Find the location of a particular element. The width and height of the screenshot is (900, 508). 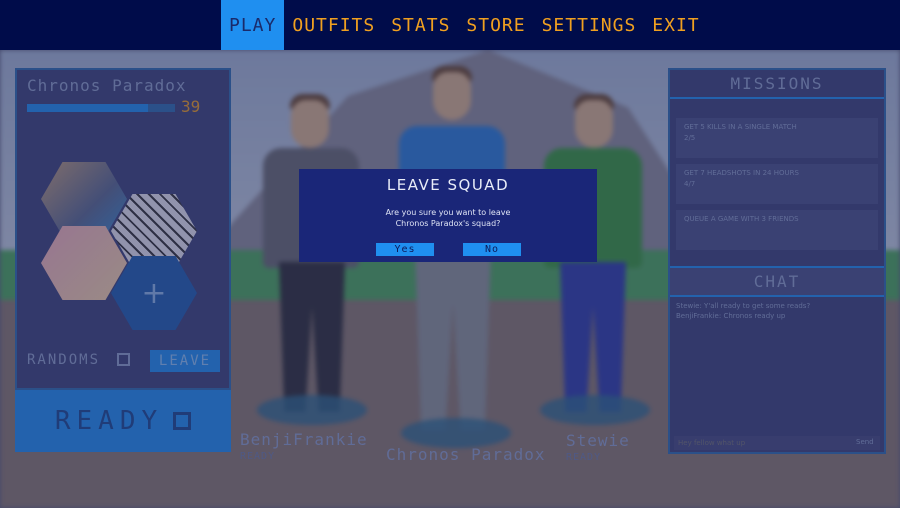

nav-settings: SETTINGS is located at coordinates (589, 25).